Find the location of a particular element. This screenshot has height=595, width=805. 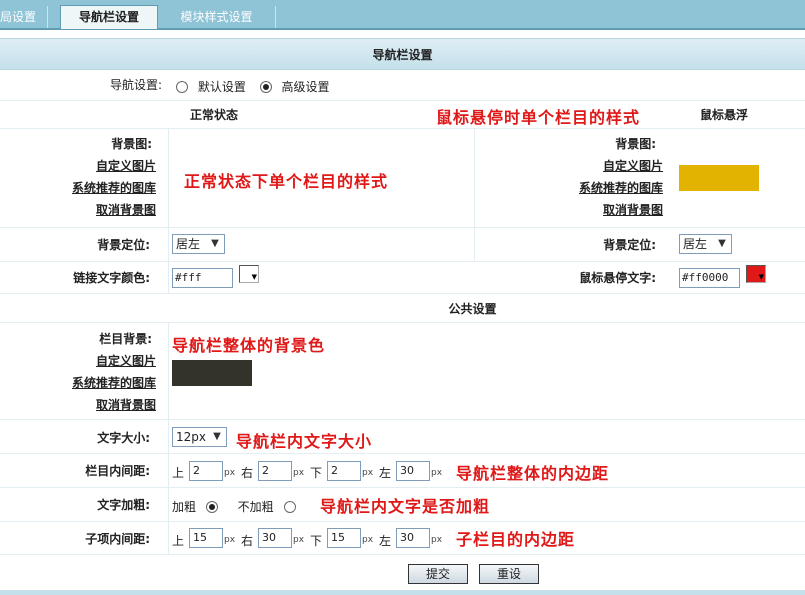

bold-on-radio is located at coordinates (211, 507).